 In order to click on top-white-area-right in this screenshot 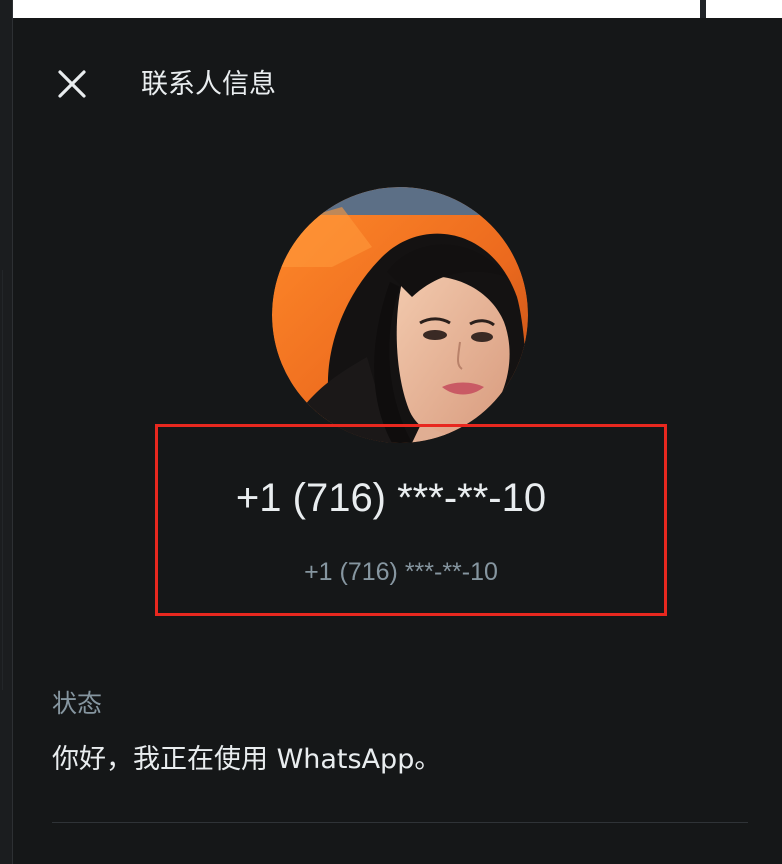, I will do `click(744, 9)`.